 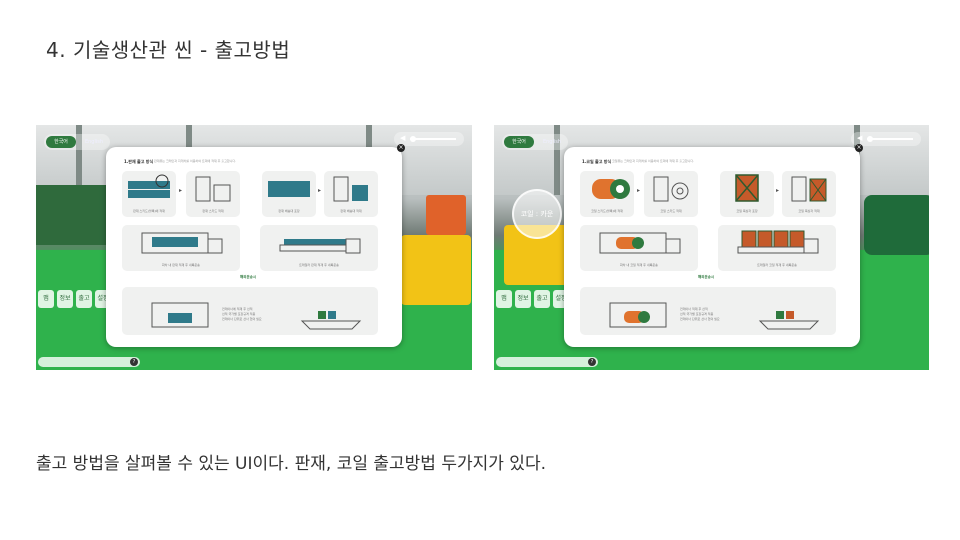 I want to click on step-card: 코일 스키드 적재, so click(x=671, y=194).